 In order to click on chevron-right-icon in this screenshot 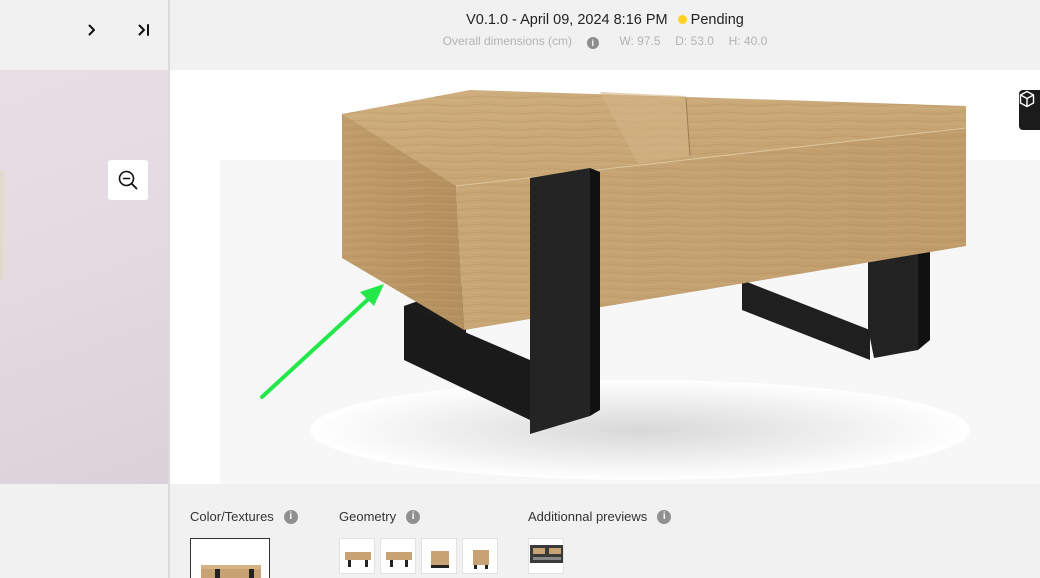, I will do `click(91, 30)`.